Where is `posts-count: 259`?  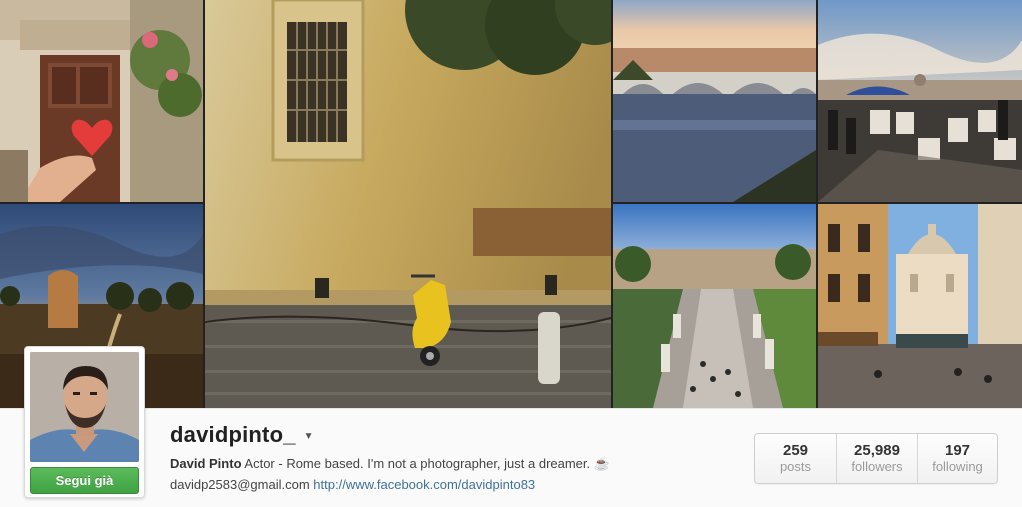
posts-count: 259 is located at coordinates (795, 450).